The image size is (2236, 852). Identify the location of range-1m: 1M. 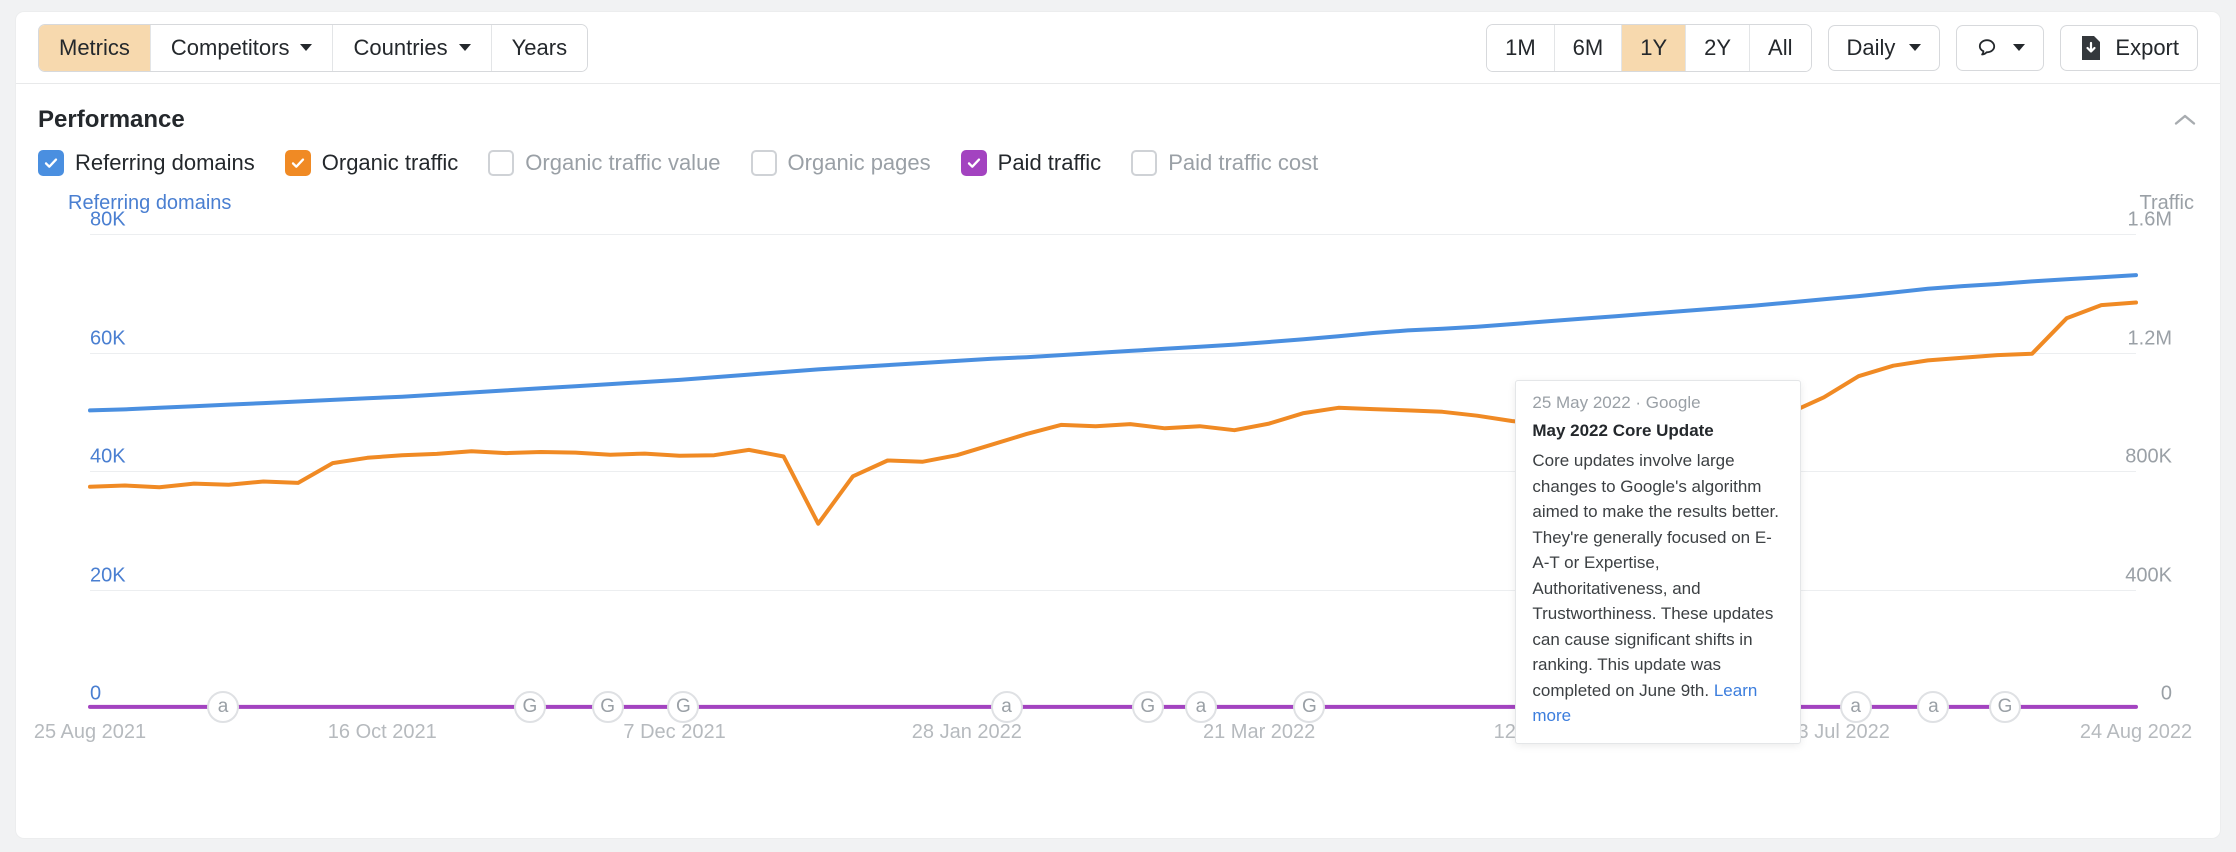
(1521, 47).